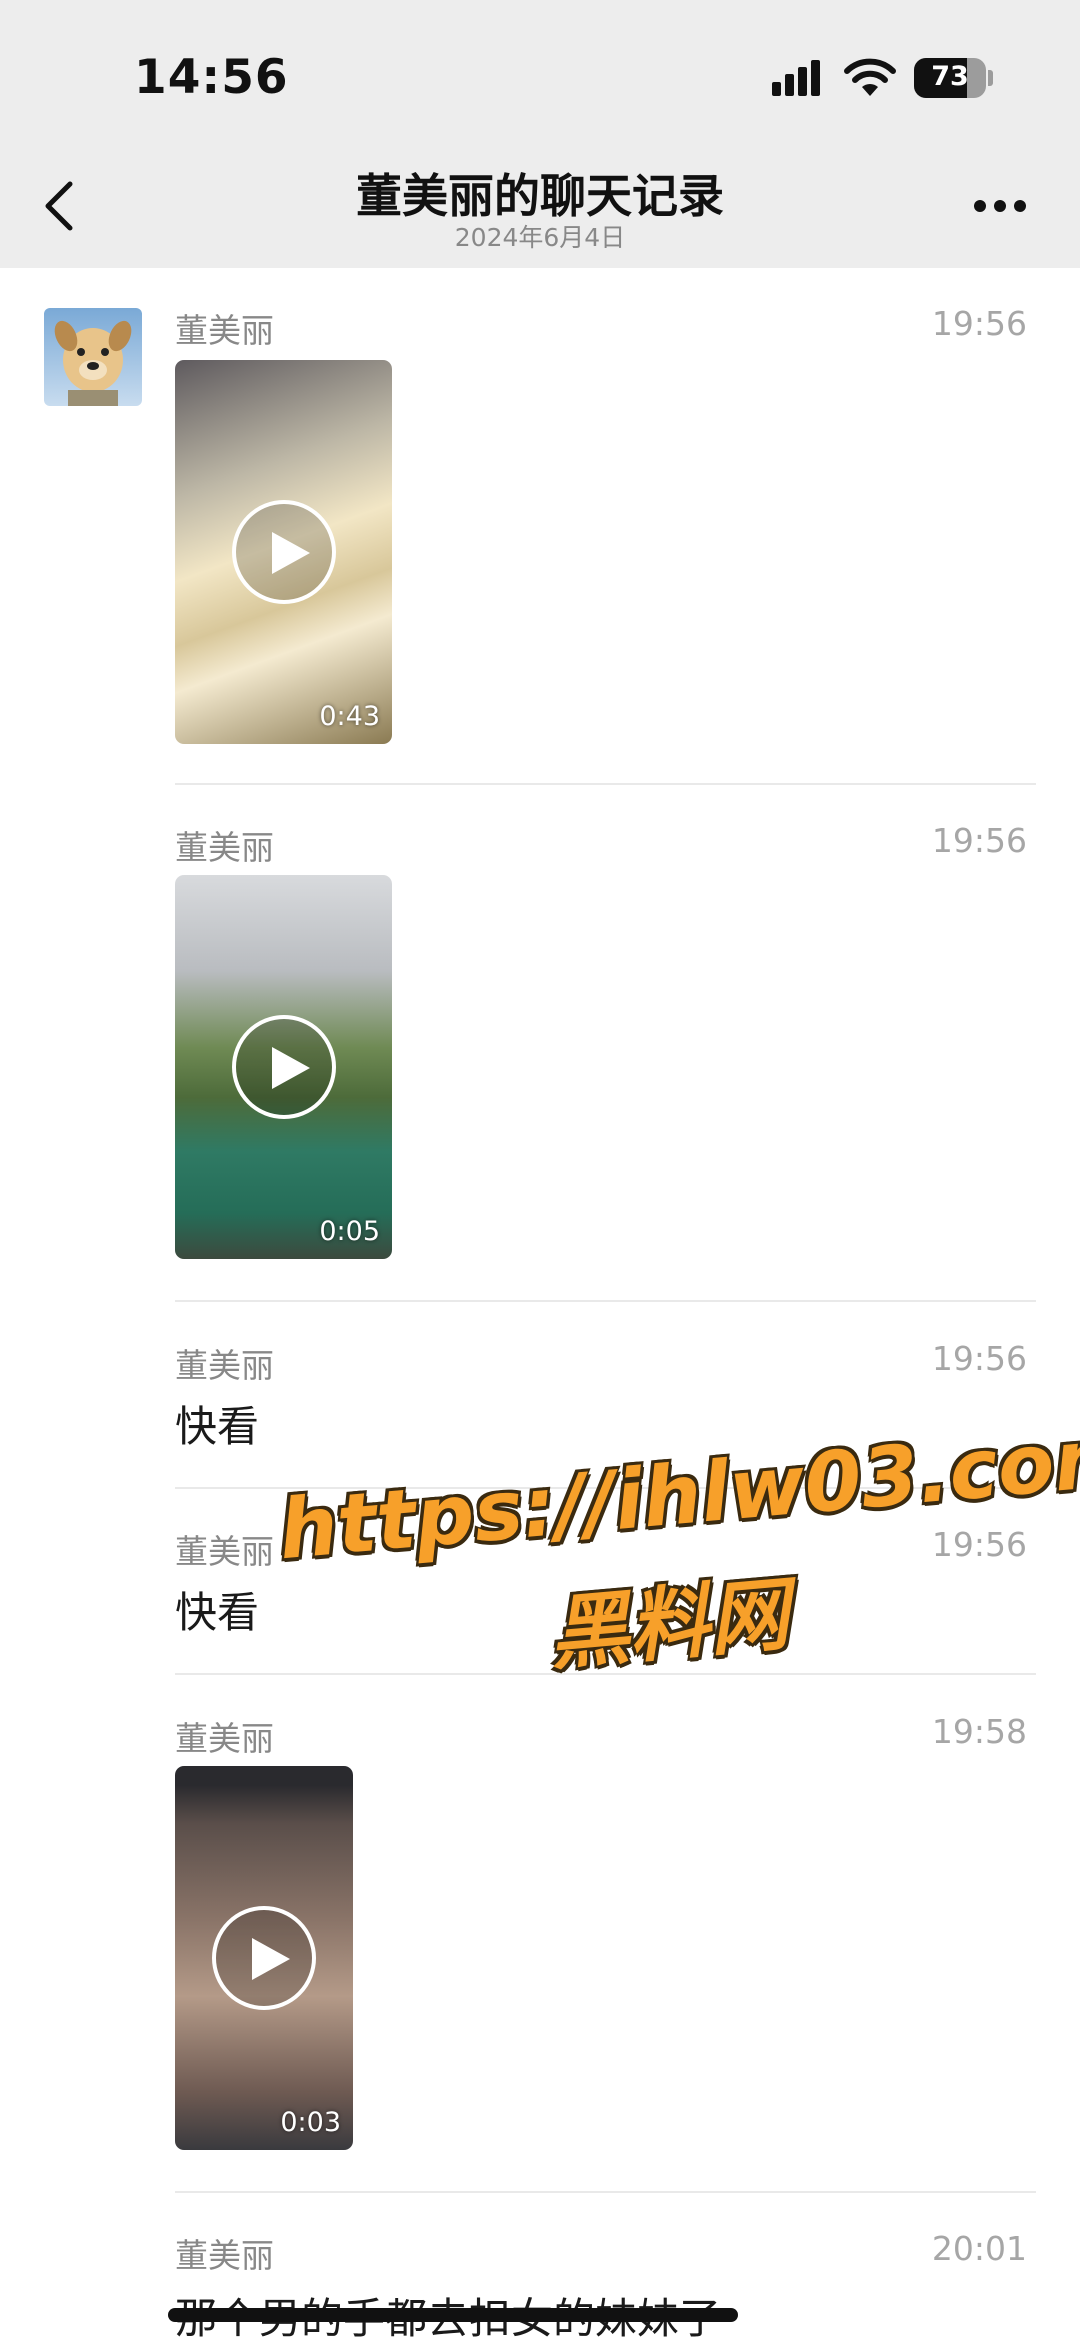 Image resolution: width=1080 pixels, height=2346 pixels. Describe the element at coordinates (453, 2315) in the screenshot. I see `strikethrough-mark` at that location.